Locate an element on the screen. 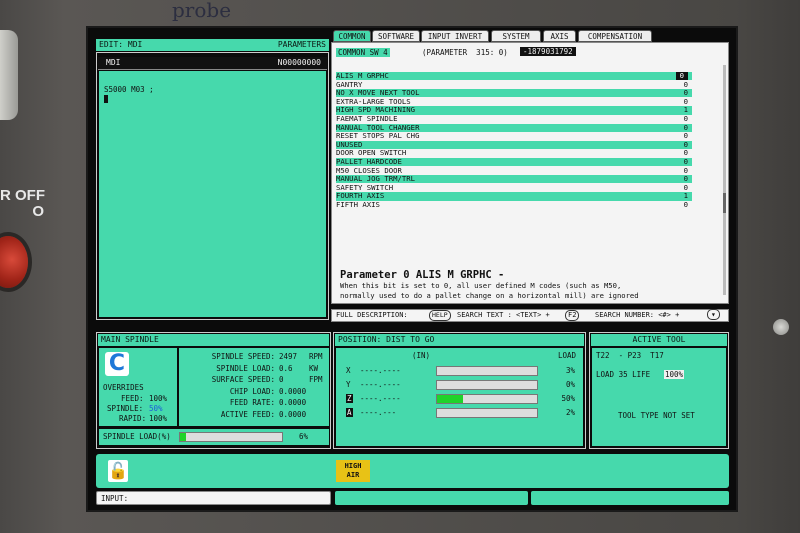 Image resolution: width=800 pixels, height=533 pixels. position-title: POSITION: DIST TO GO is located at coordinates (459, 340).